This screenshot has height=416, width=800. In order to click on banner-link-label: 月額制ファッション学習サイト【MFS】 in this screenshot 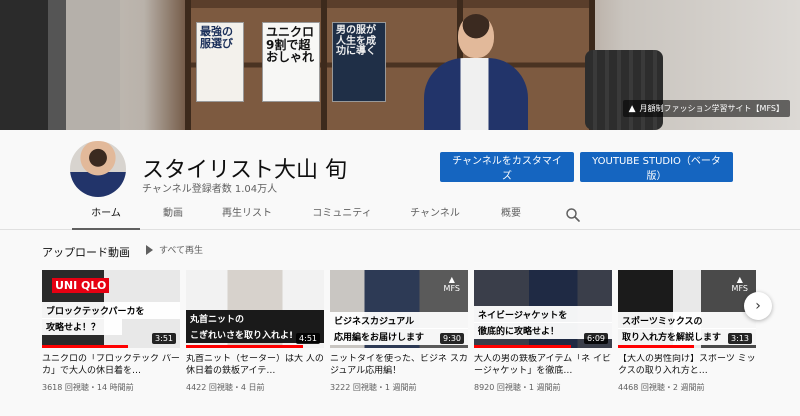, I will do `click(711, 108)`.